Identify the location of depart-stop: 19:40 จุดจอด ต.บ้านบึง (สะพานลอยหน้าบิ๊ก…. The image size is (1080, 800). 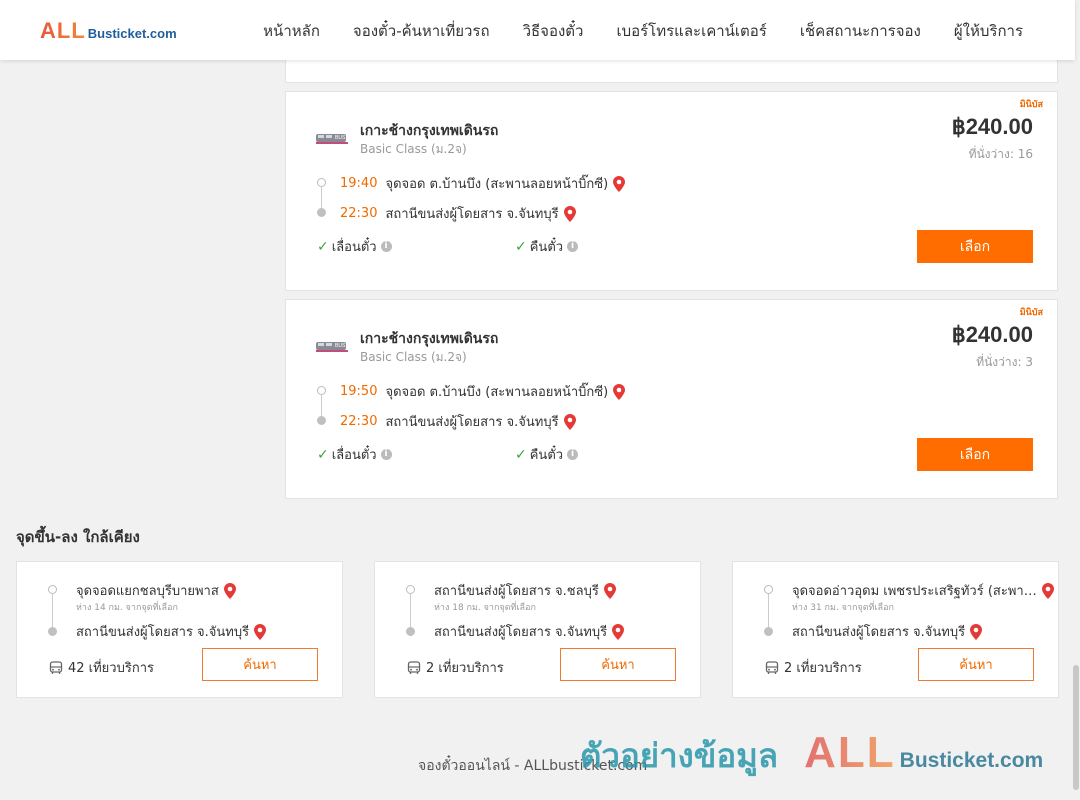
(483, 183).